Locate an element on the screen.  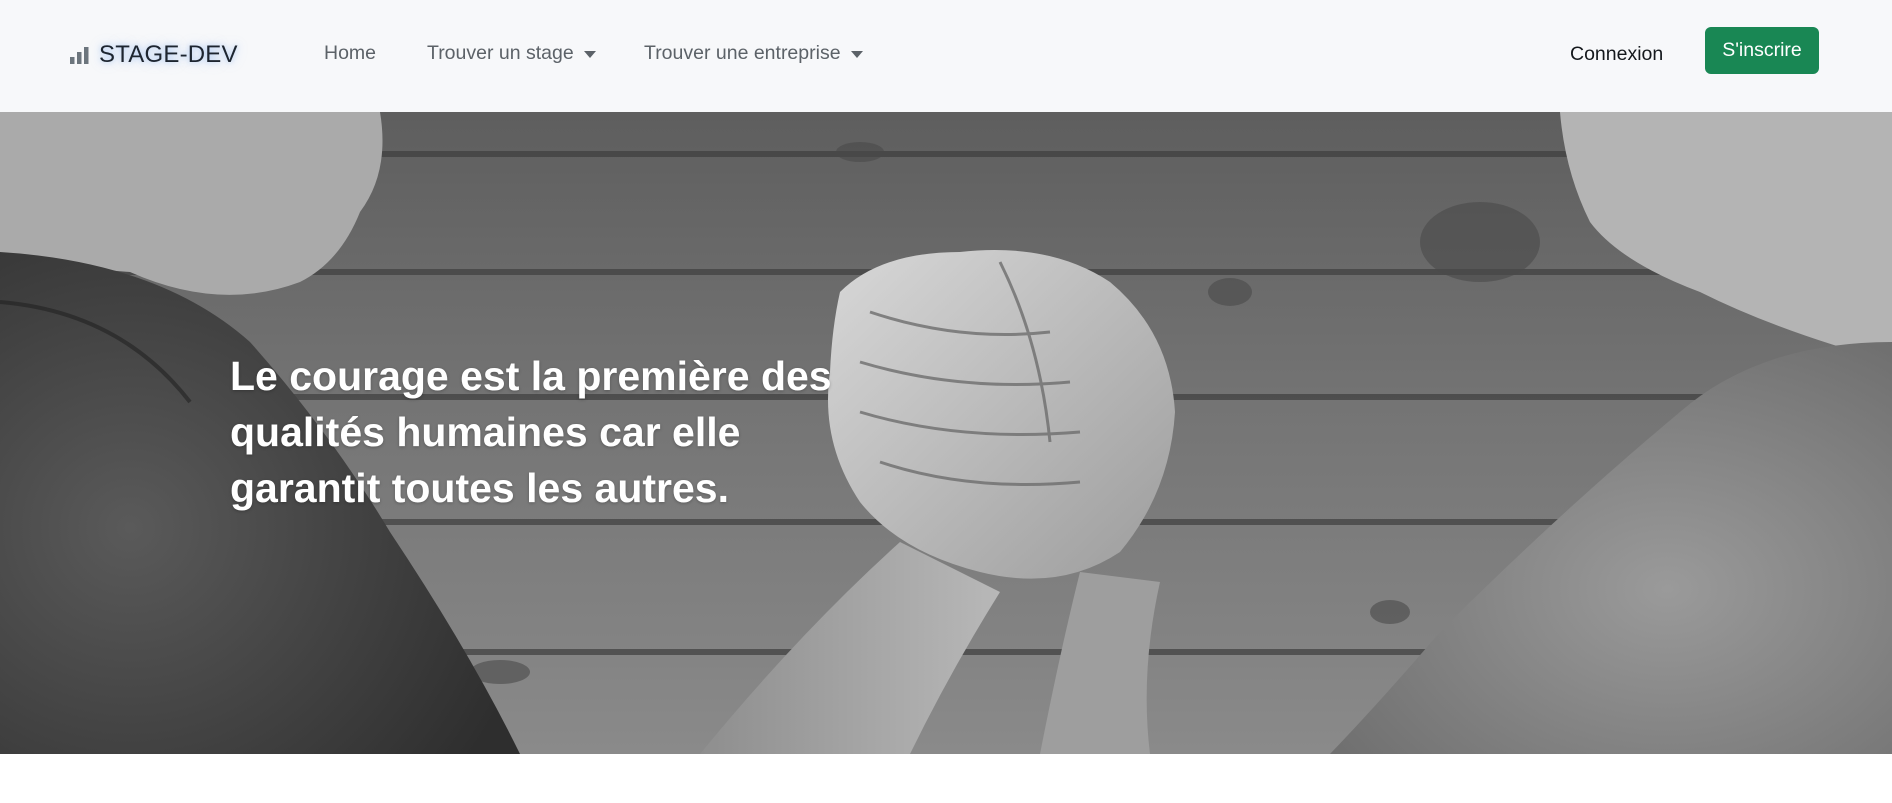
nav-find-company-label: Trouver une entreprise is located at coordinates (742, 53).